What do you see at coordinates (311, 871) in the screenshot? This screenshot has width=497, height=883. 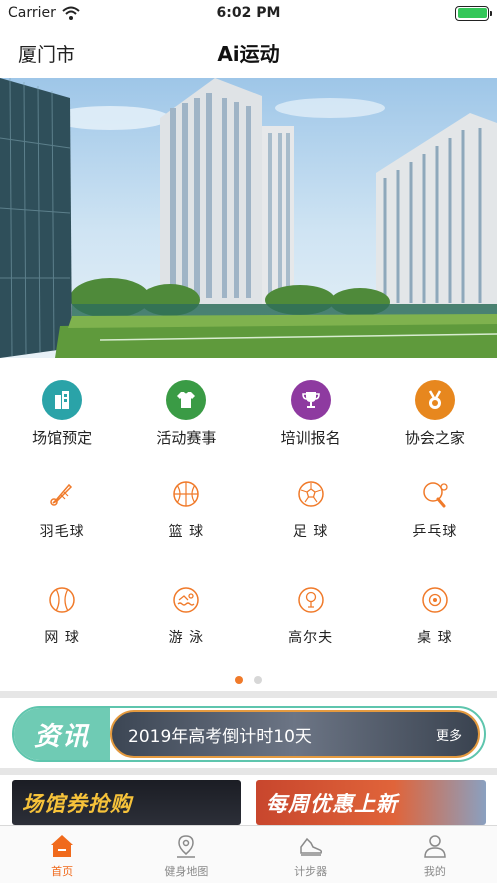 I see `tab-label: 计步器` at bounding box center [311, 871].